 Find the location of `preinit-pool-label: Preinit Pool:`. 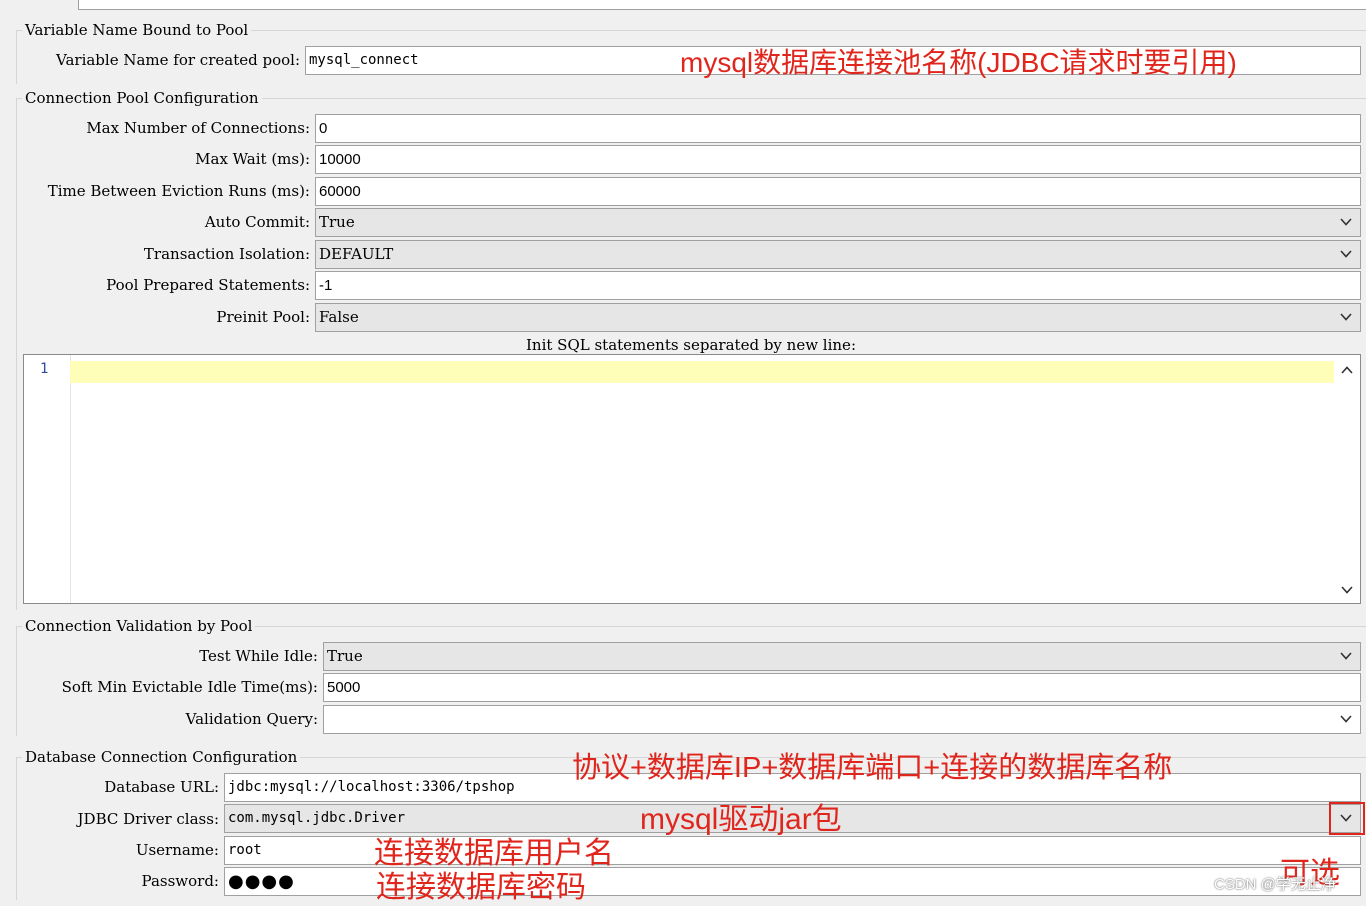

preinit-pool-label: Preinit Pool: is located at coordinates (263, 317).